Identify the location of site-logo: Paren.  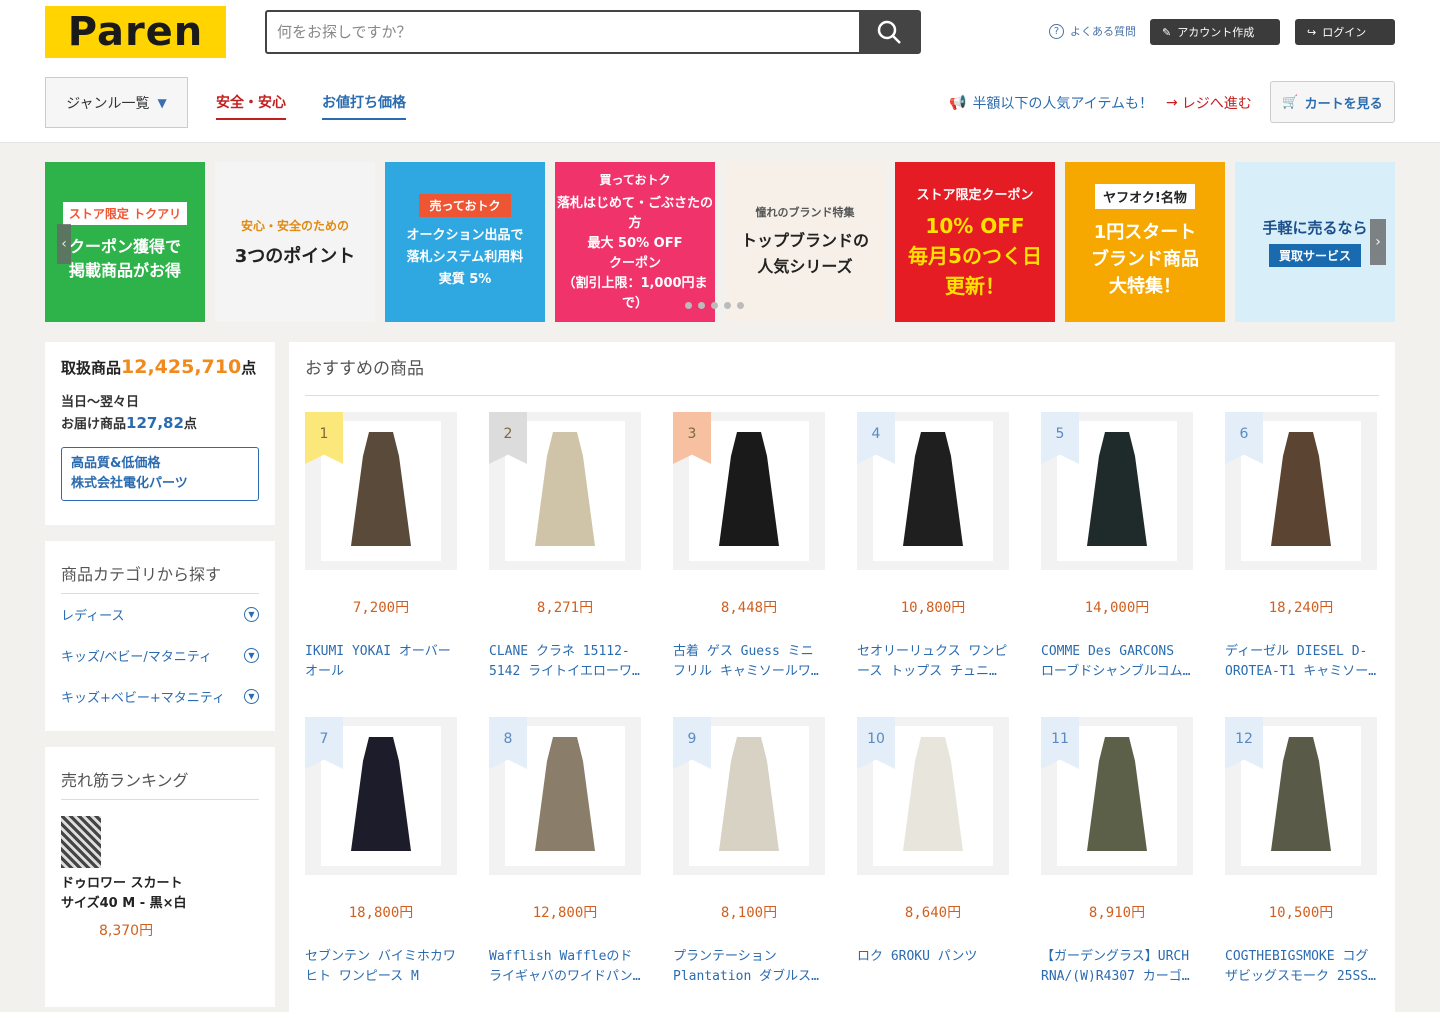
(135, 32).